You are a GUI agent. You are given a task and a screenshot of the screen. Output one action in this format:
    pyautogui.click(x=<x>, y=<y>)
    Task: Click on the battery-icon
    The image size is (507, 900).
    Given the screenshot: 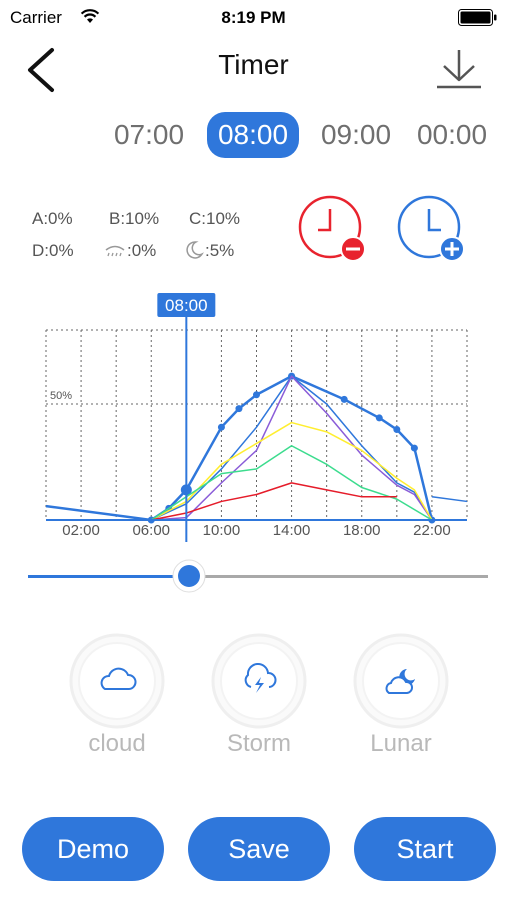 What is the action you would take?
    pyautogui.click(x=477, y=17)
    